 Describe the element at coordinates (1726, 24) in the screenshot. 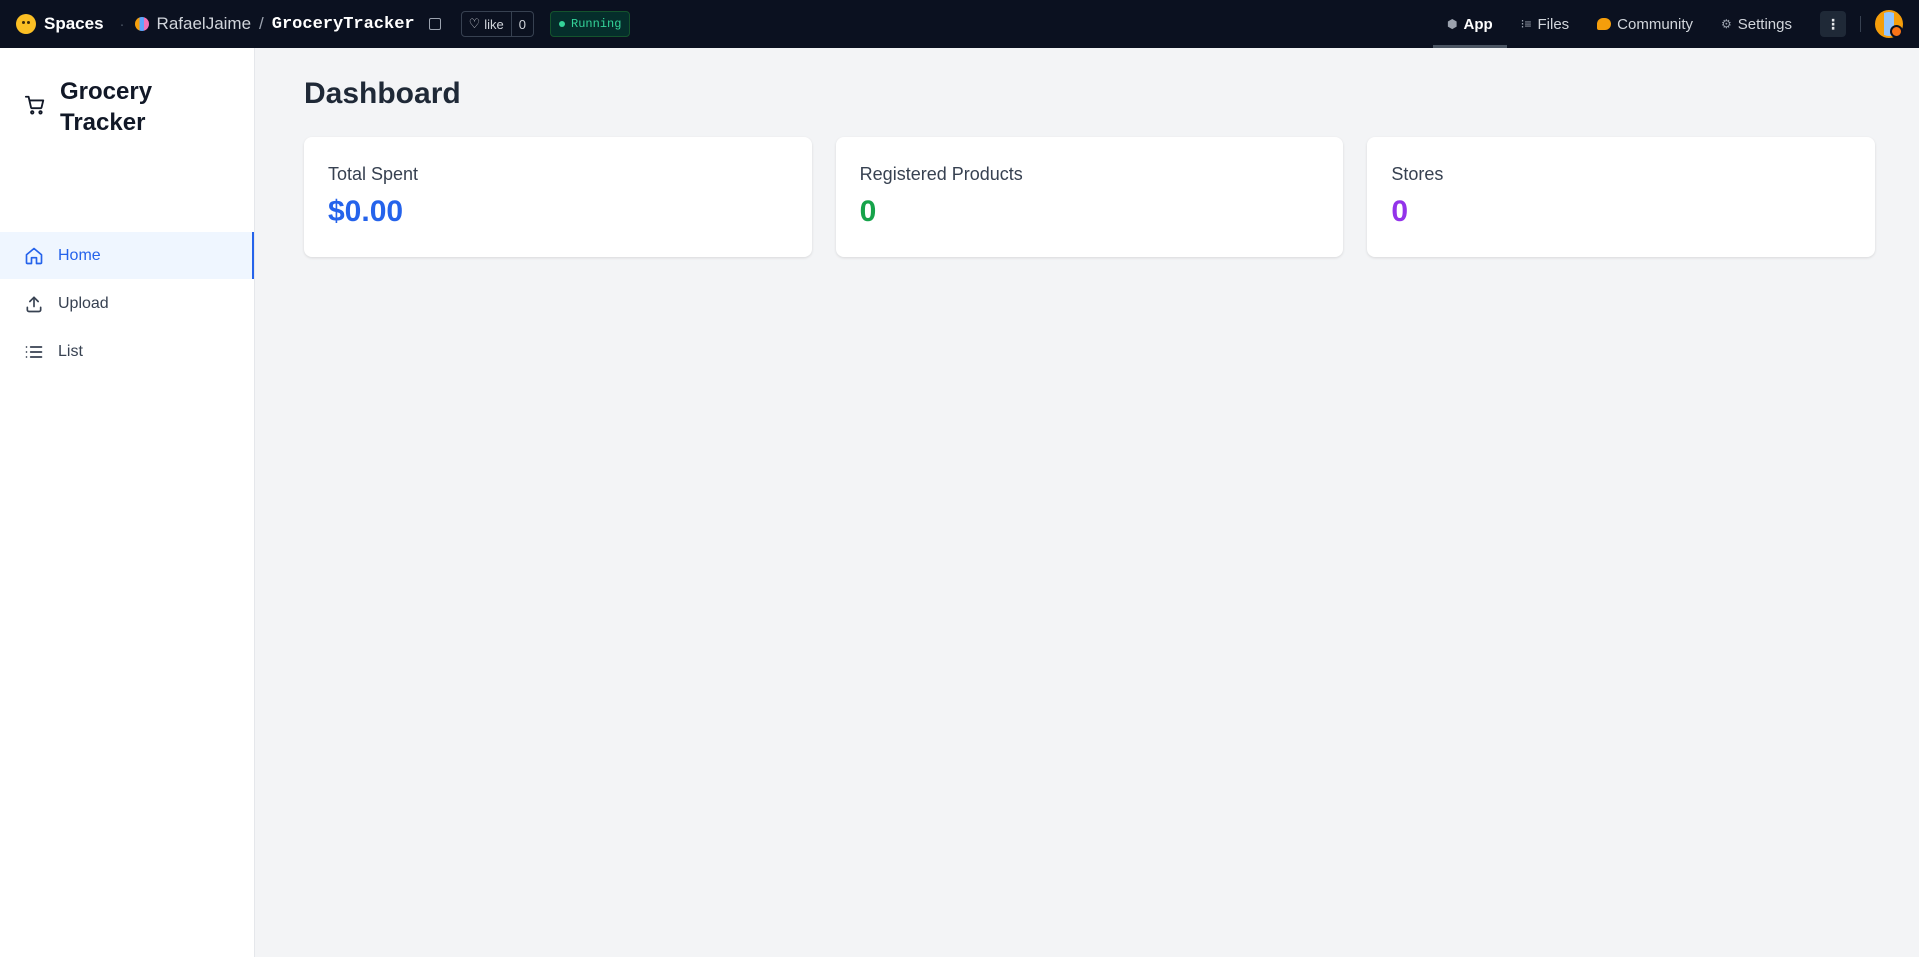

I see `gear-icon: ⚙` at that location.